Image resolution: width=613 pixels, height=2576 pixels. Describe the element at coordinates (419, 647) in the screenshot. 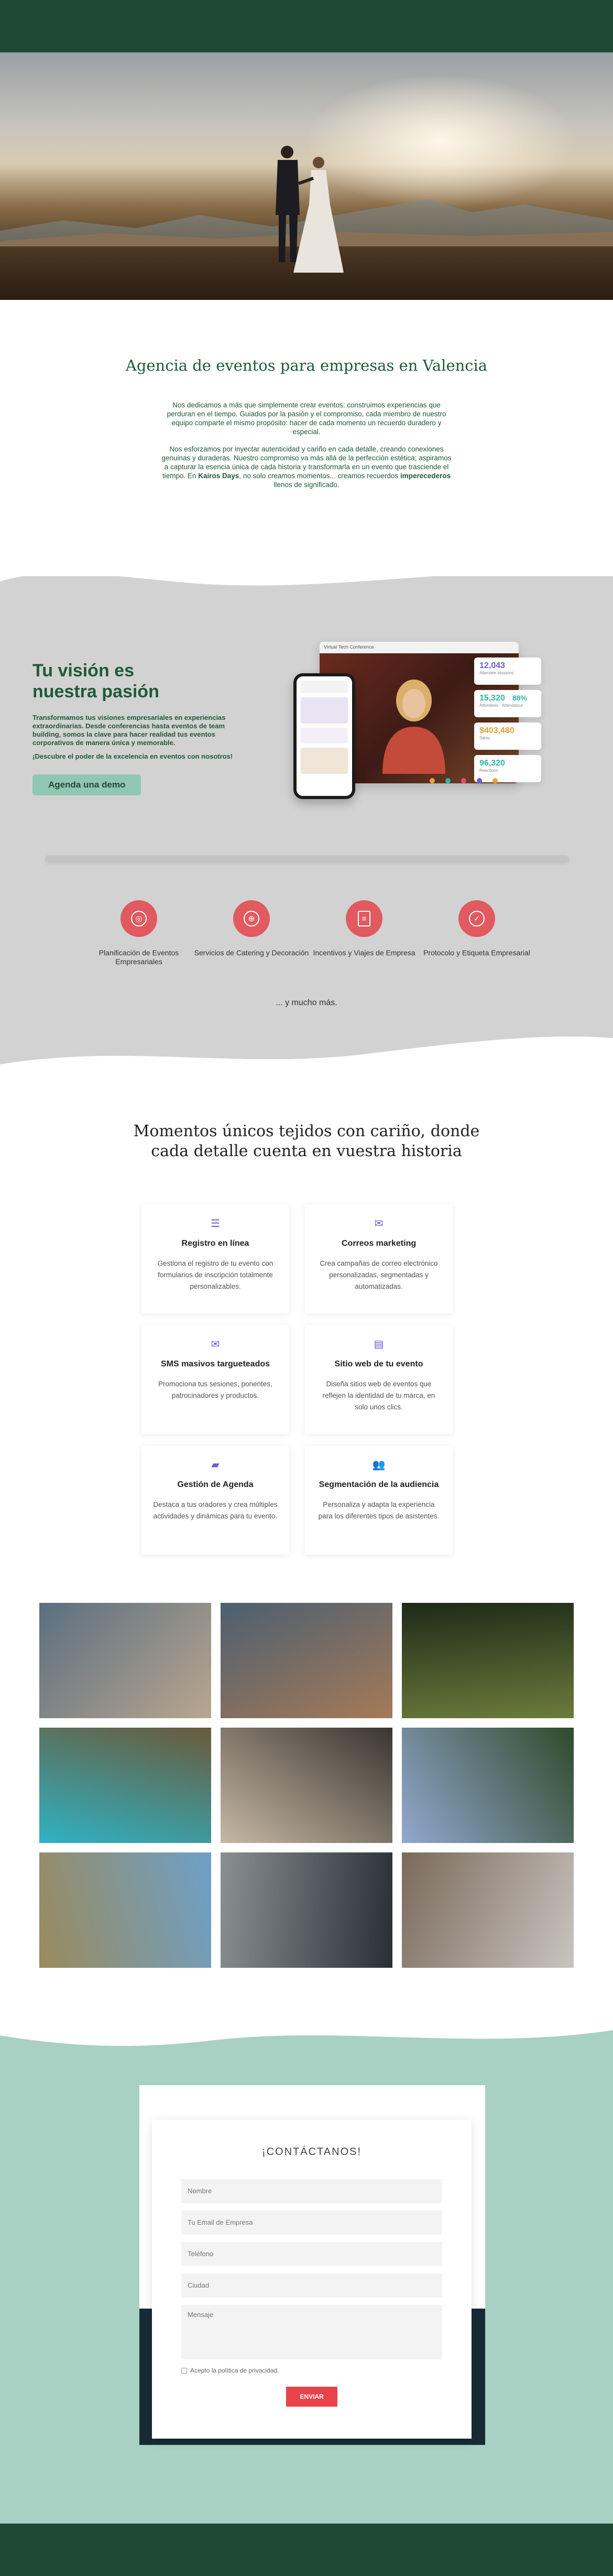

I see `mockup-window-title: Virtual Tech Conference` at that location.